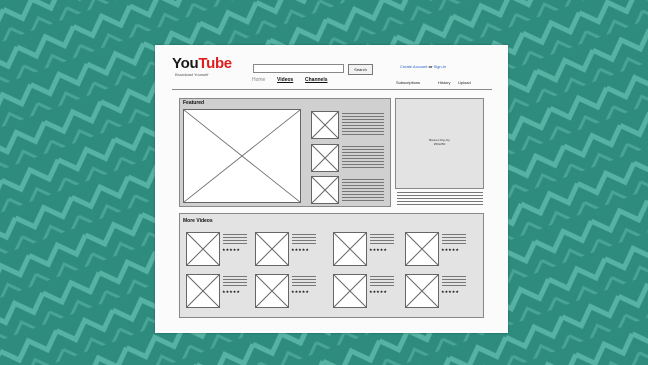  What do you see at coordinates (194, 103) in the screenshot?
I see `featured-title: Featured` at bounding box center [194, 103].